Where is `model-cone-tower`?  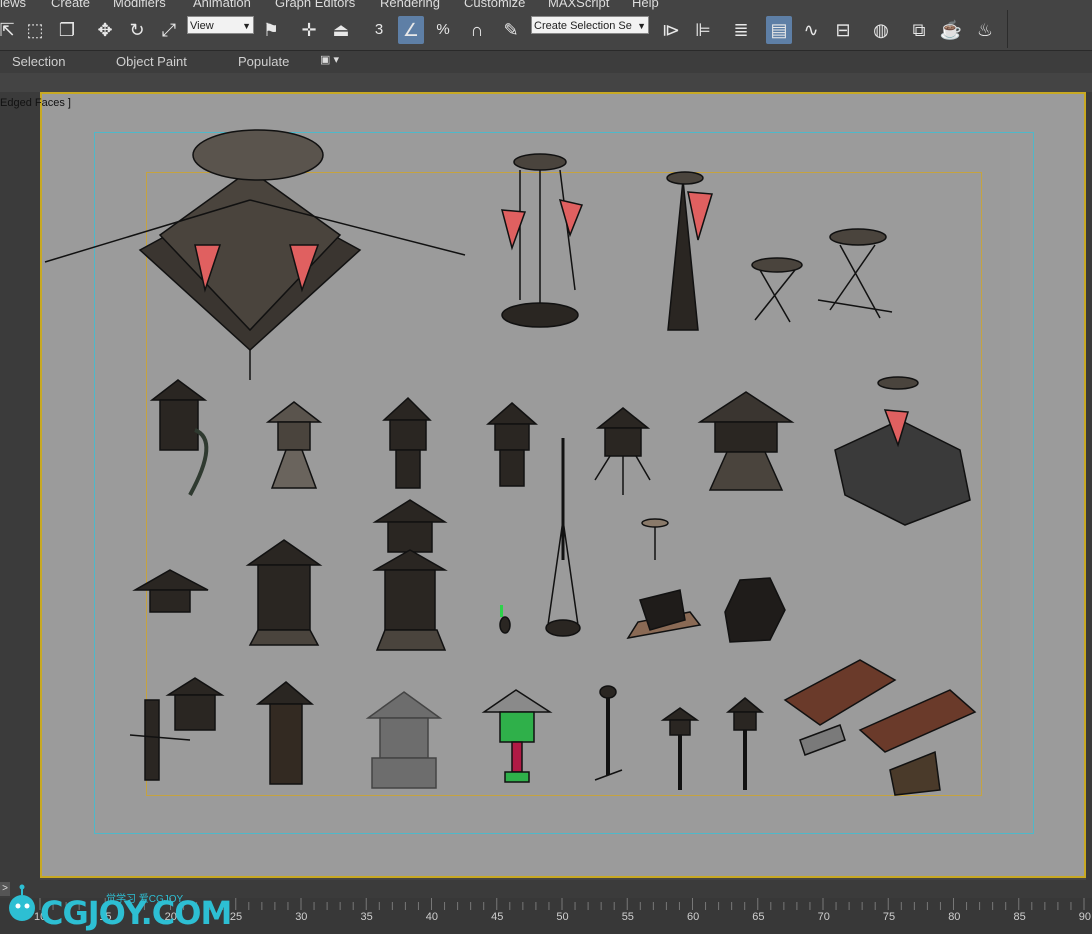 model-cone-tower is located at coordinates (689, 251).